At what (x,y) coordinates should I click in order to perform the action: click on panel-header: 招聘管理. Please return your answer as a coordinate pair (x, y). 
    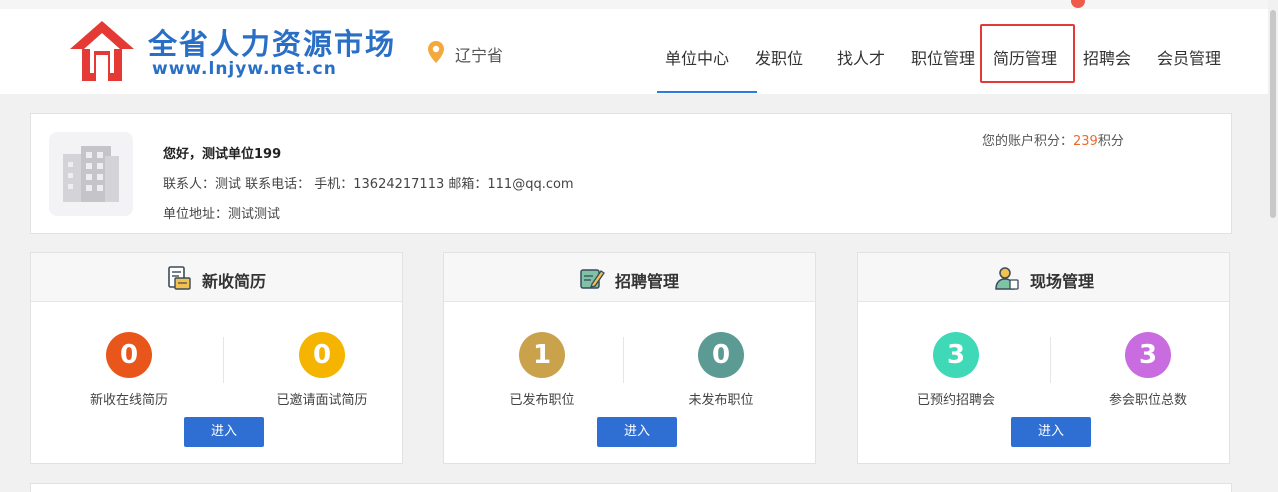
    Looking at the image, I should click on (629, 277).